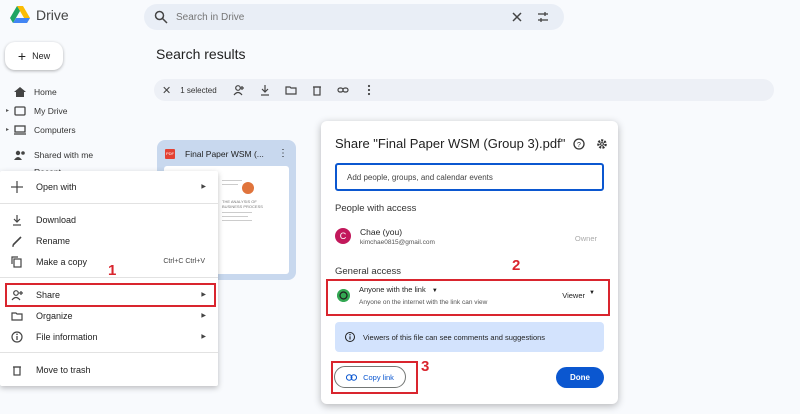 This screenshot has height=414, width=800. What do you see at coordinates (516, 265) in the screenshot?
I see `step-callout-2: 2` at bounding box center [516, 265].